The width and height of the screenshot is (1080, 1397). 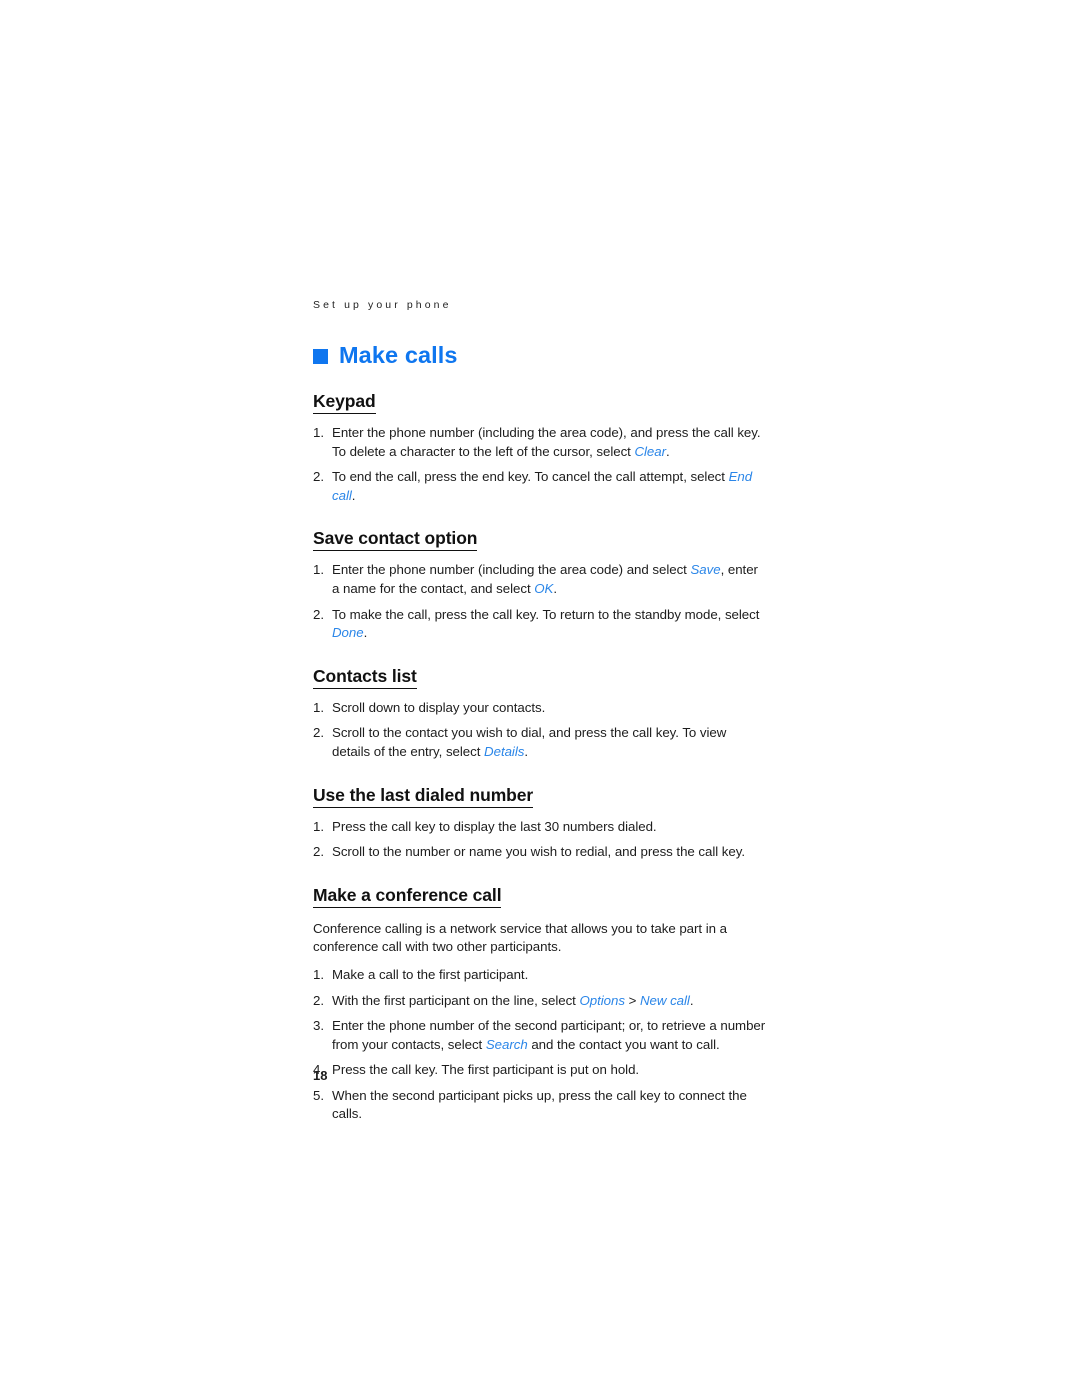 I want to click on blue-square-bullet-icon, so click(x=320, y=356).